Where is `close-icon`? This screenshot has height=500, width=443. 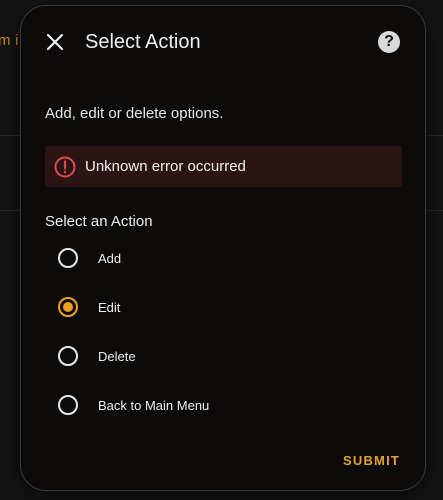
close-icon is located at coordinates (55, 42).